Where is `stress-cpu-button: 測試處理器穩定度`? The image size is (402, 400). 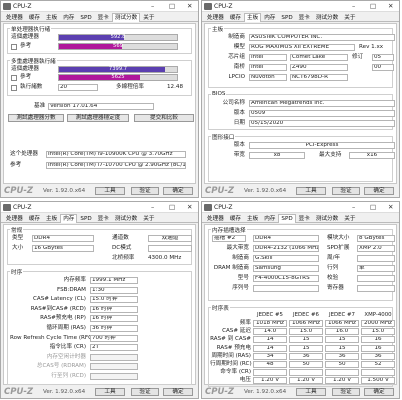
stress-cpu-button: 測試處理器穩定度 is located at coordinates (98, 118).